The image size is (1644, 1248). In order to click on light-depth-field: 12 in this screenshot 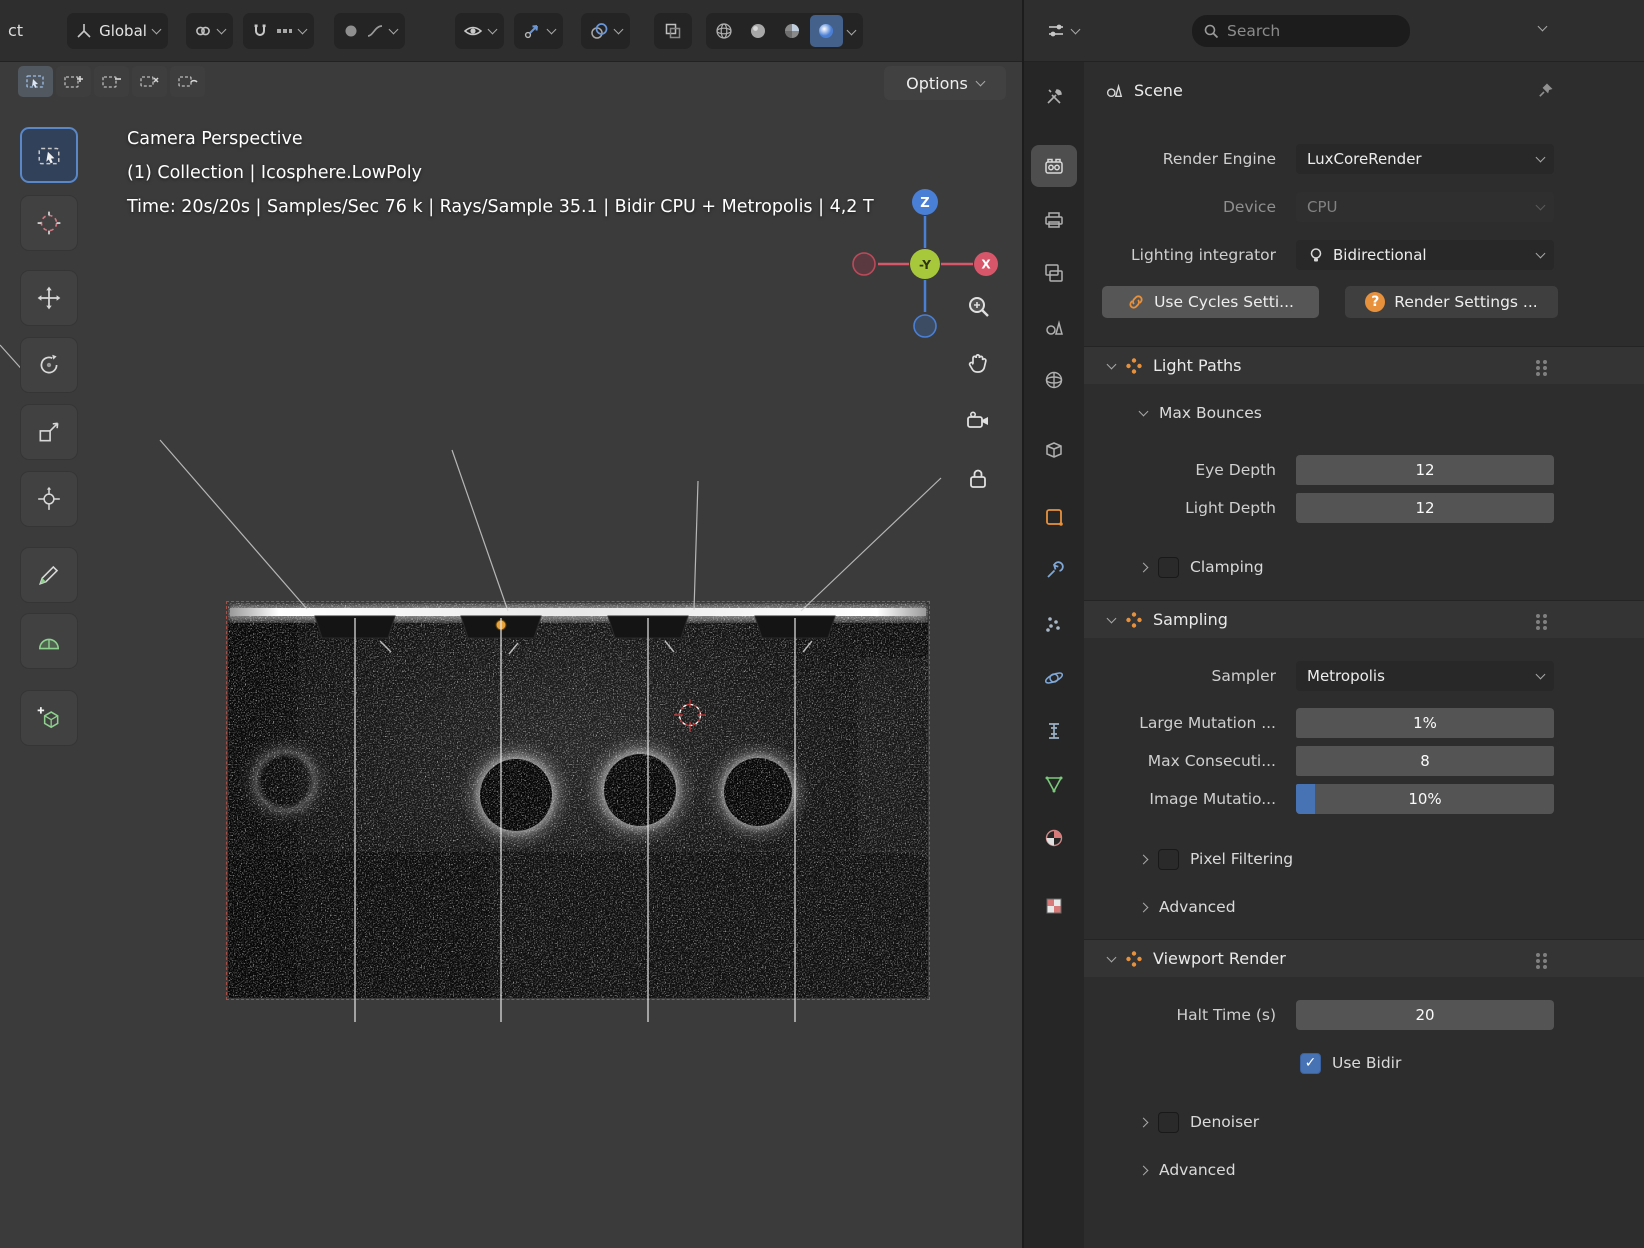, I will do `click(1425, 508)`.